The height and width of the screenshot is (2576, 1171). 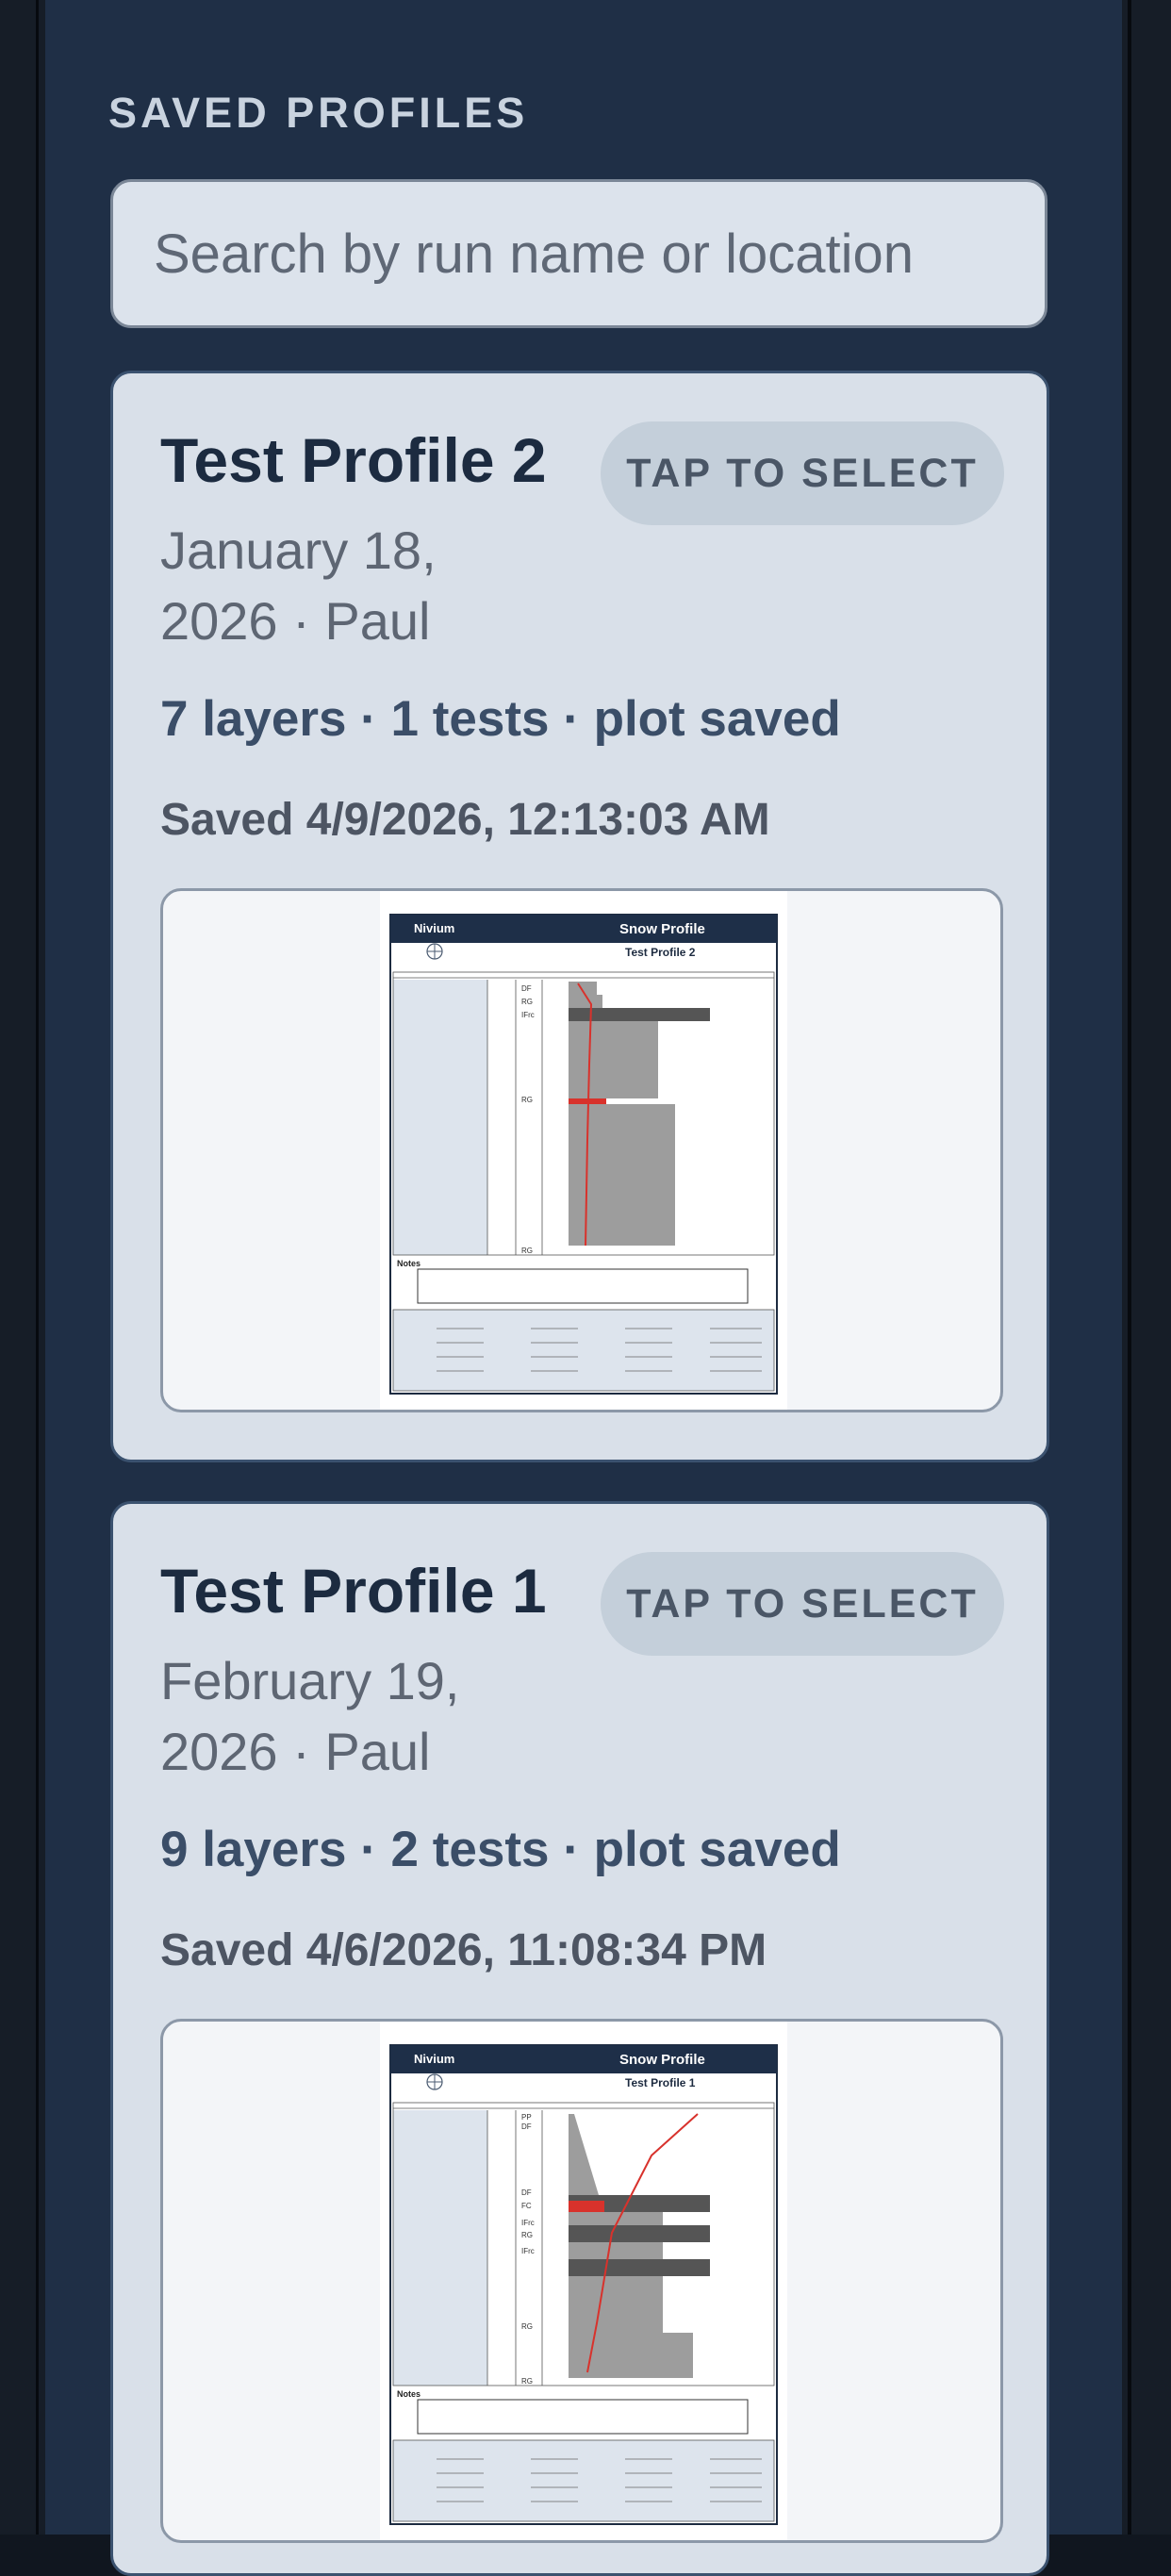 What do you see at coordinates (353, 460) in the screenshot?
I see `profile-name: Test Profile 2` at bounding box center [353, 460].